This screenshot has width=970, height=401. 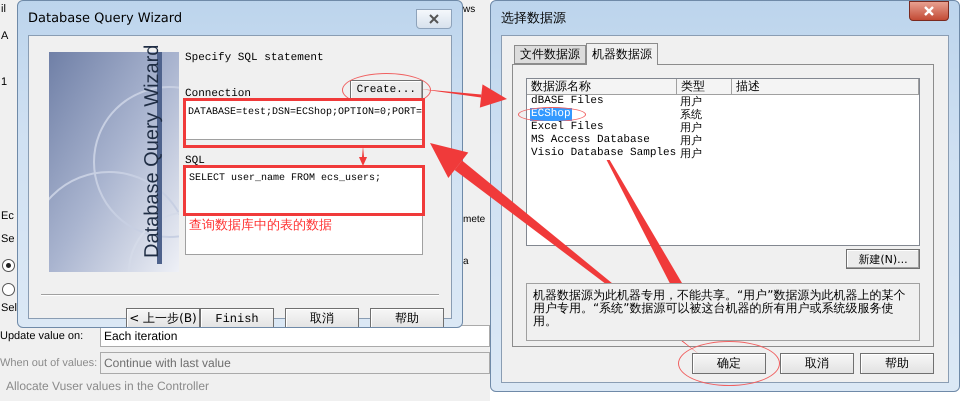 What do you see at coordinates (8, 309) in the screenshot?
I see `partial-label: Sel` at bounding box center [8, 309].